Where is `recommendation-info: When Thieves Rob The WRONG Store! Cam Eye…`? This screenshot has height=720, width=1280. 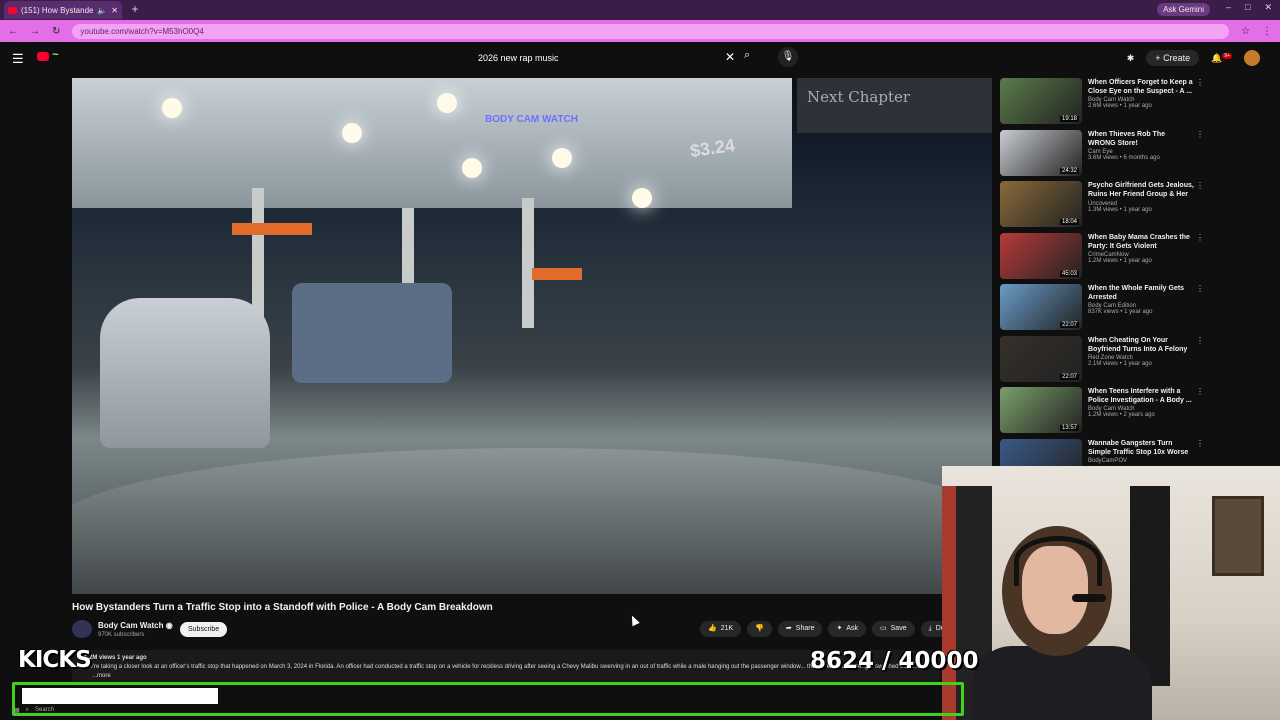 recommendation-info: When Thieves Rob The WRONG Store! Cam Eye… is located at coordinates (1141, 145).